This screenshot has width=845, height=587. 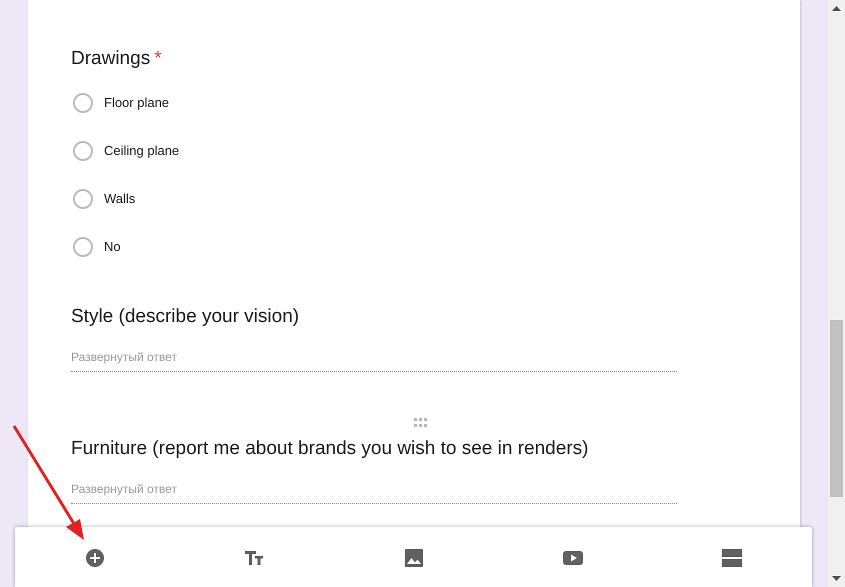 I want to click on scrollbar, so click(x=836, y=293).